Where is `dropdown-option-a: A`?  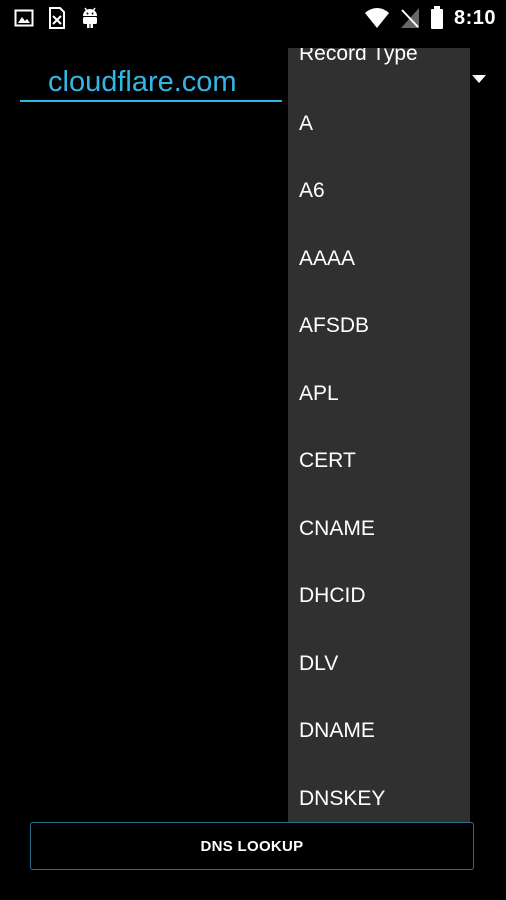
dropdown-option-a: A is located at coordinates (306, 124).